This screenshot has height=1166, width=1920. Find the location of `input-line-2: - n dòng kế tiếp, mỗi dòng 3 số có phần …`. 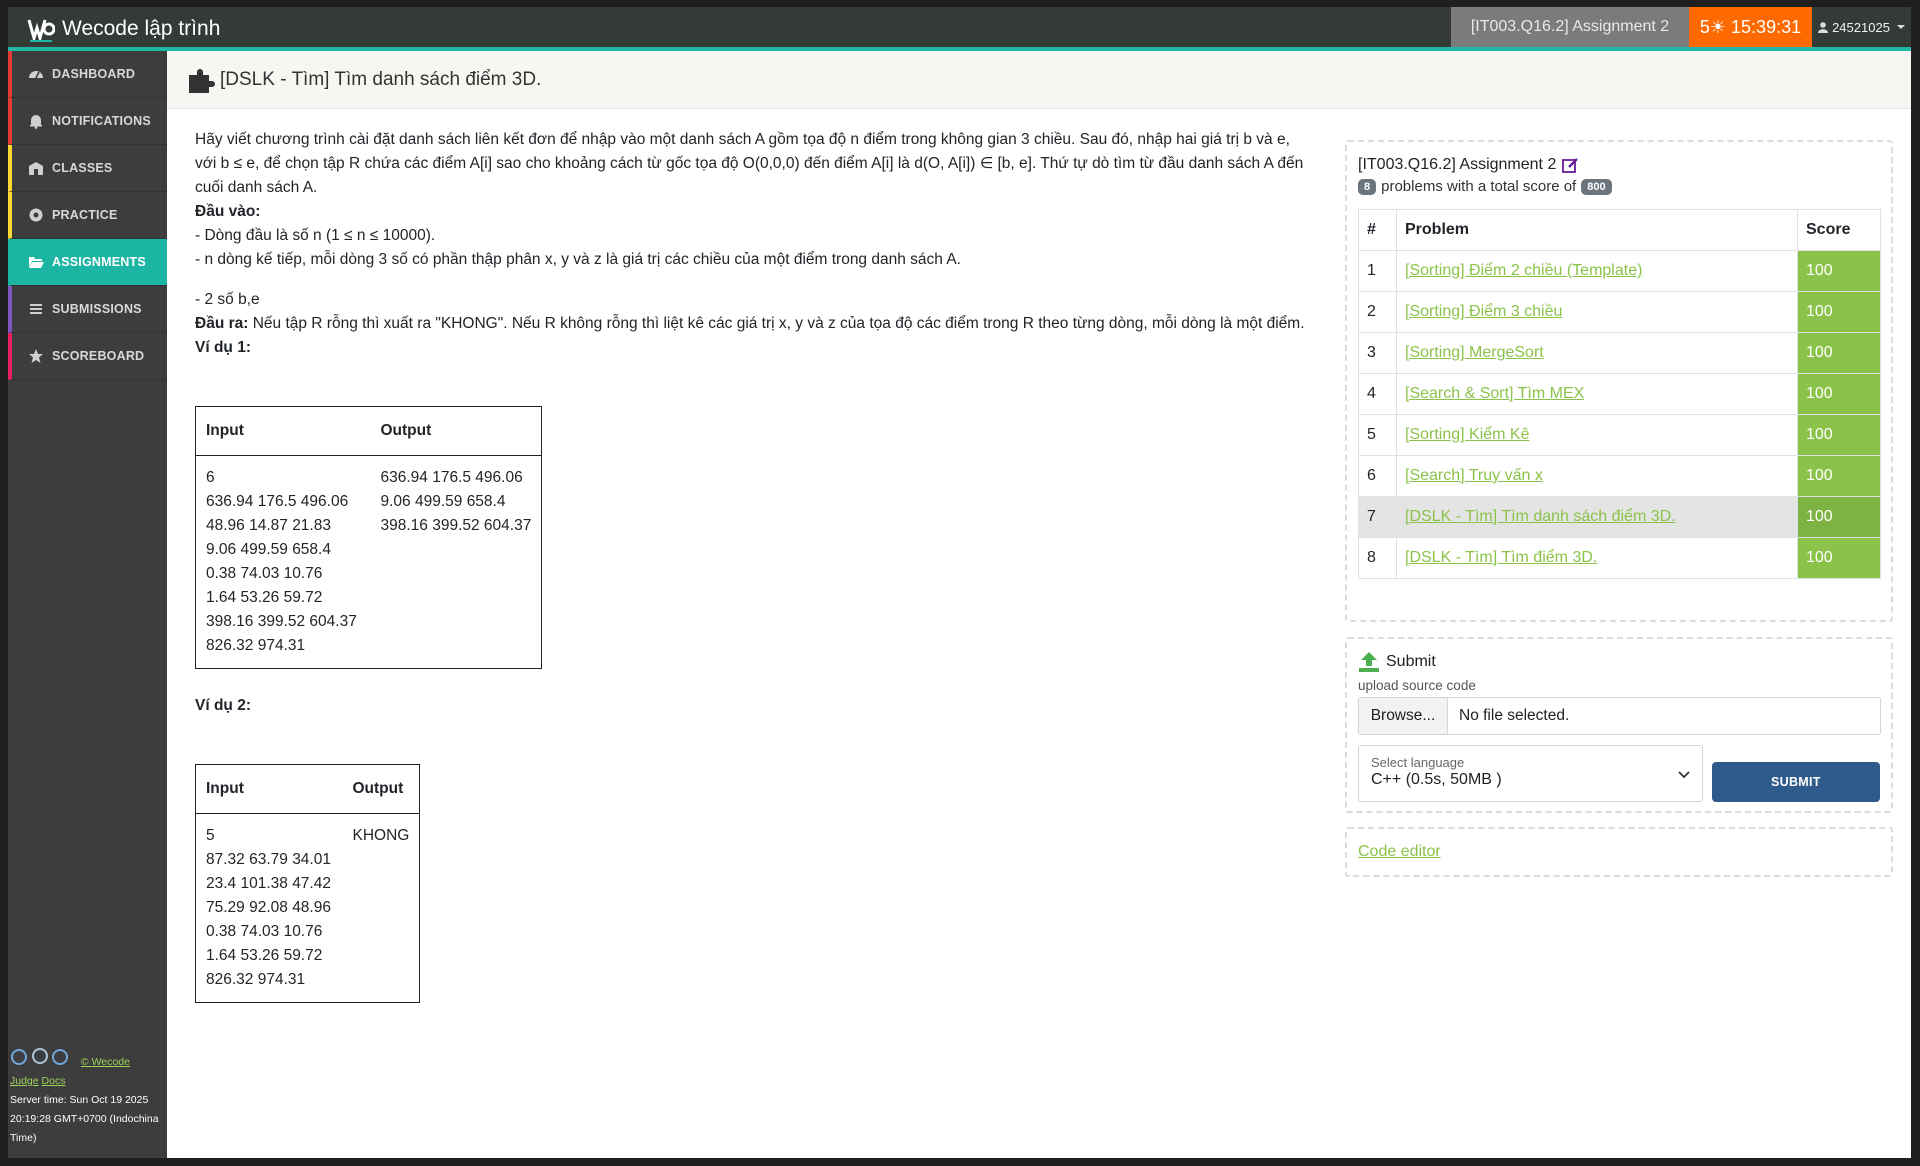

input-line-2: - n dòng kế tiếp, mỗi dòng 3 số có phần … is located at coordinates (578, 259).